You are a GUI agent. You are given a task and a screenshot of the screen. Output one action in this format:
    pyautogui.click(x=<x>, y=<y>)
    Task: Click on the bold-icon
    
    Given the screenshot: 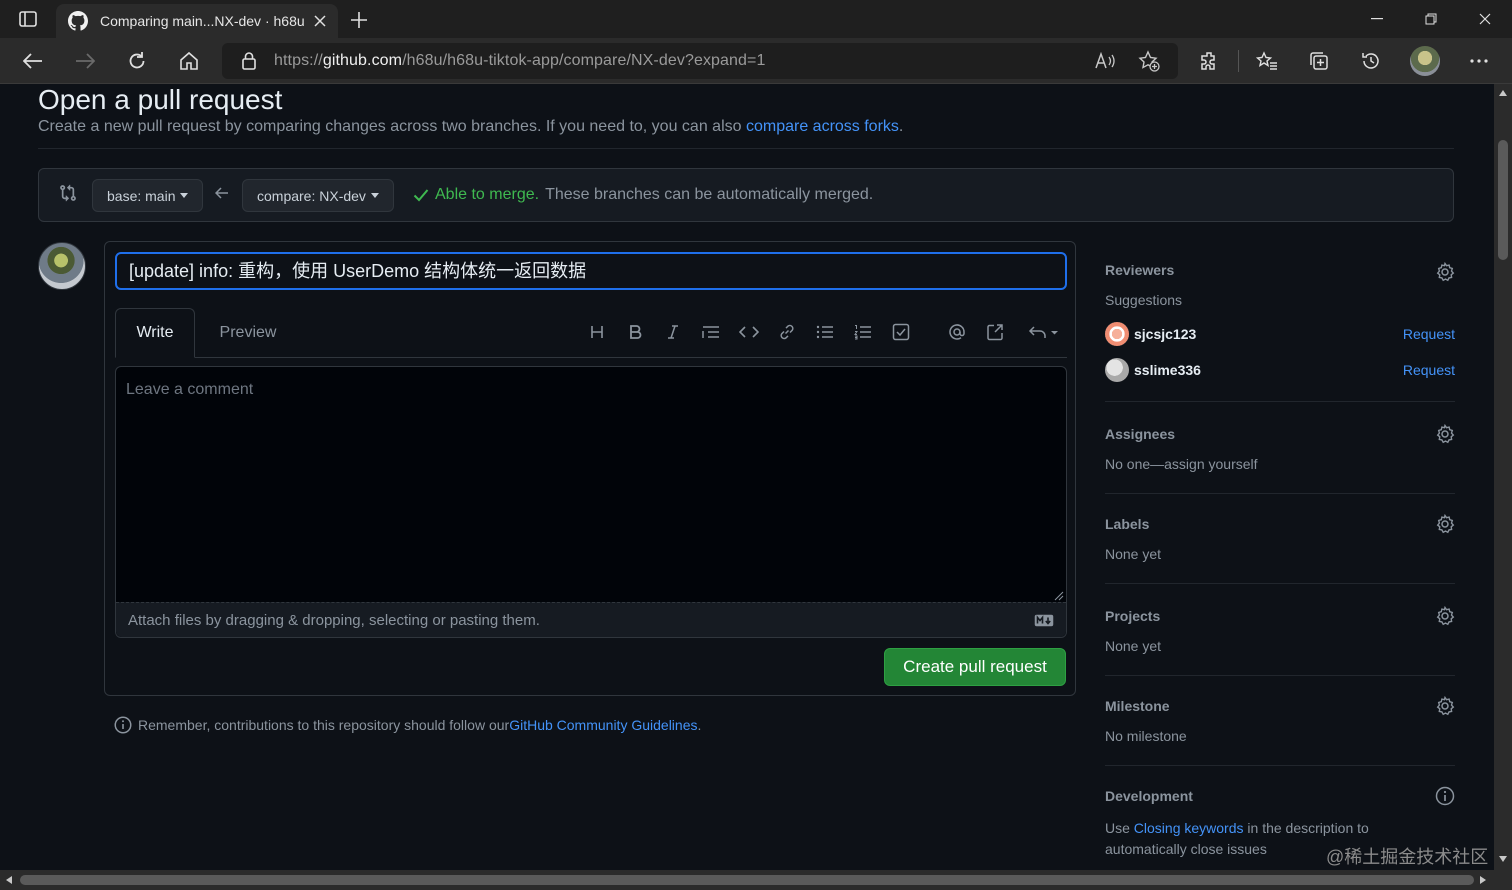 What is the action you would take?
    pyautogui.click(x=635, y=332)
    